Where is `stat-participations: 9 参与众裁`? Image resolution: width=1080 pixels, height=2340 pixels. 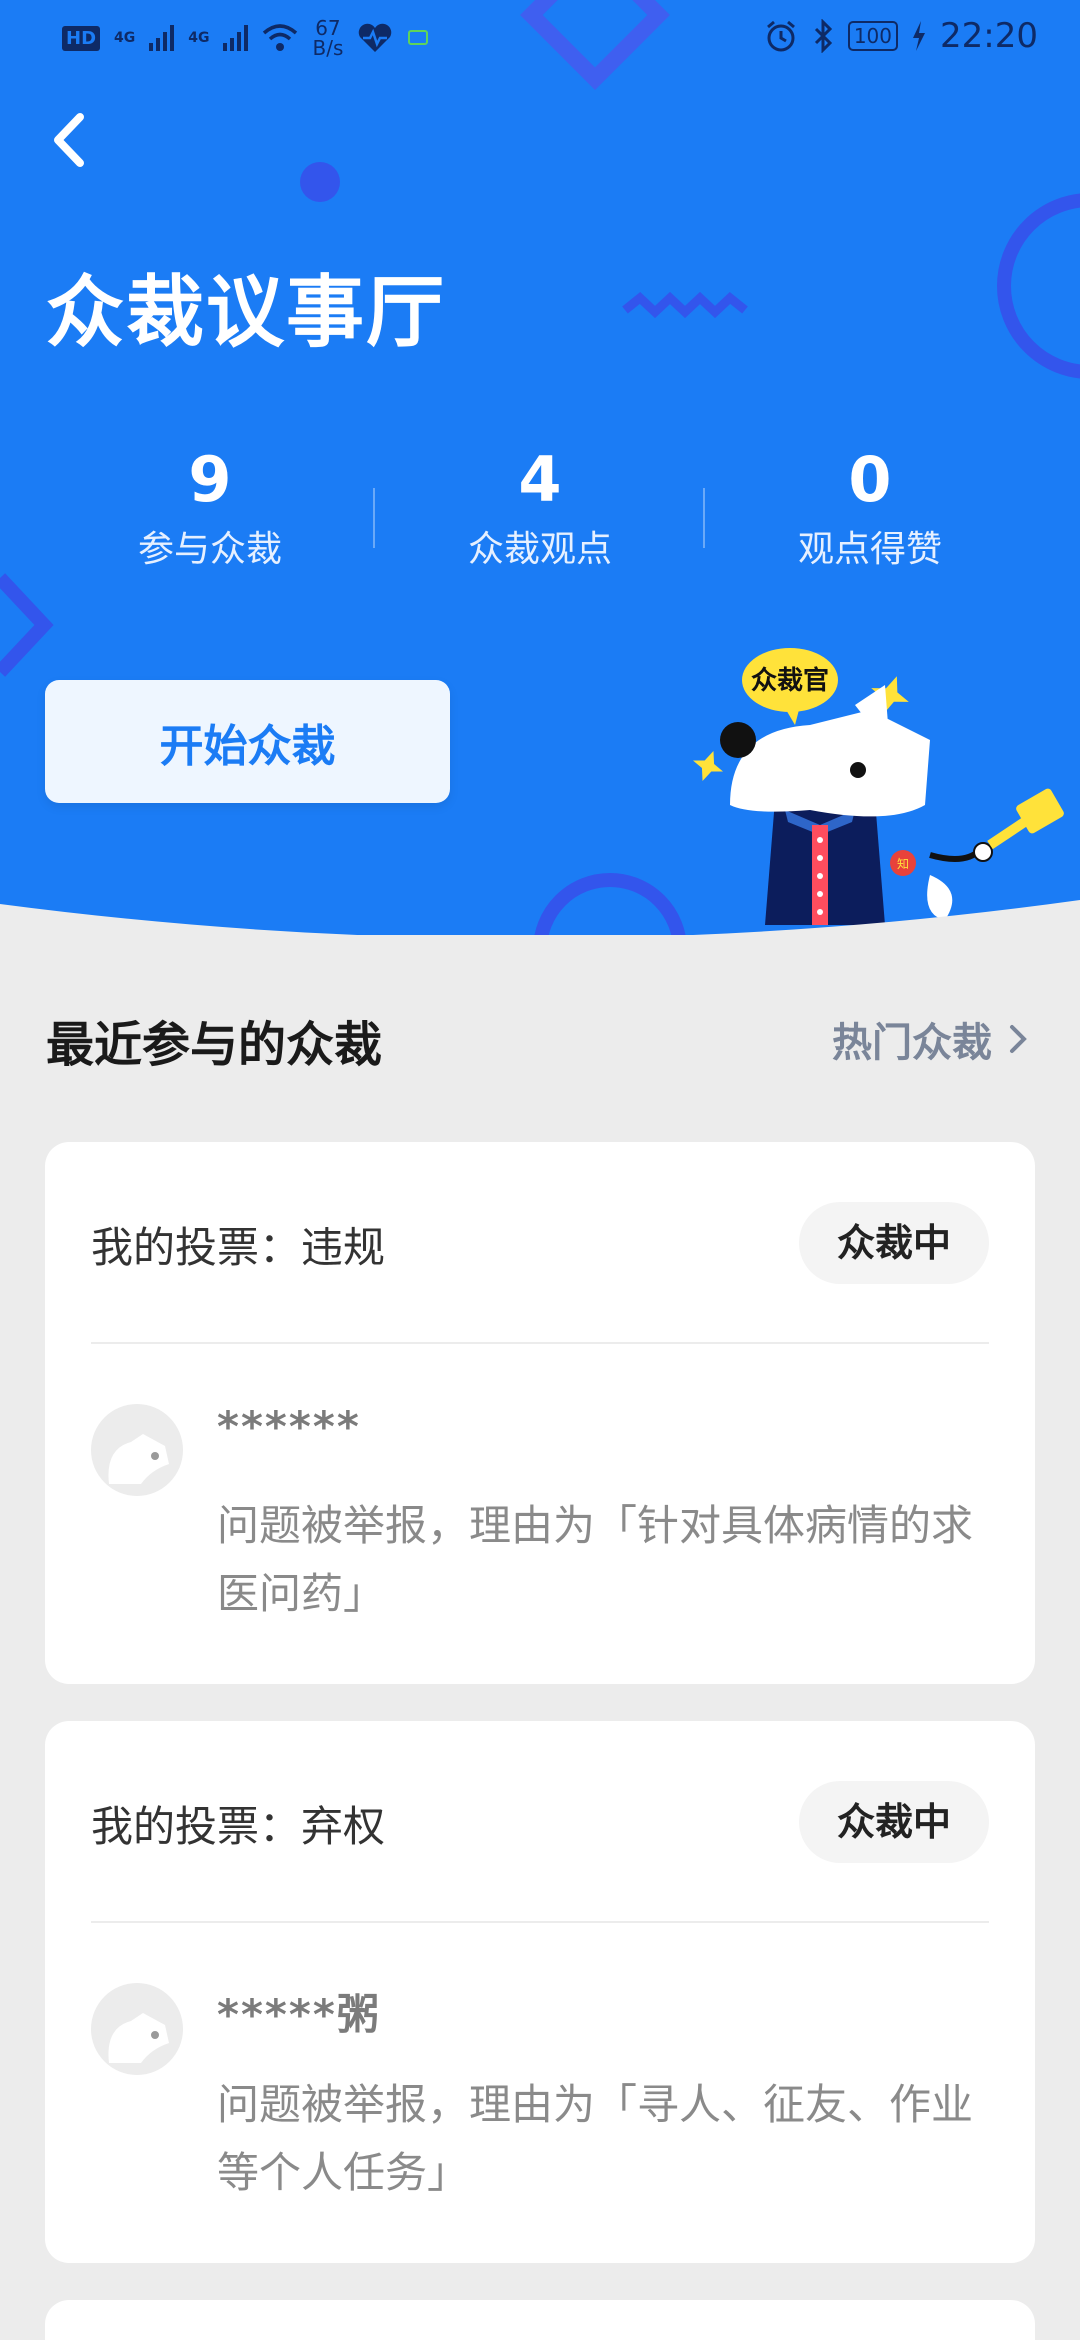 stat-participations: 9 参与众裁 is located at coordinates (210, 510).